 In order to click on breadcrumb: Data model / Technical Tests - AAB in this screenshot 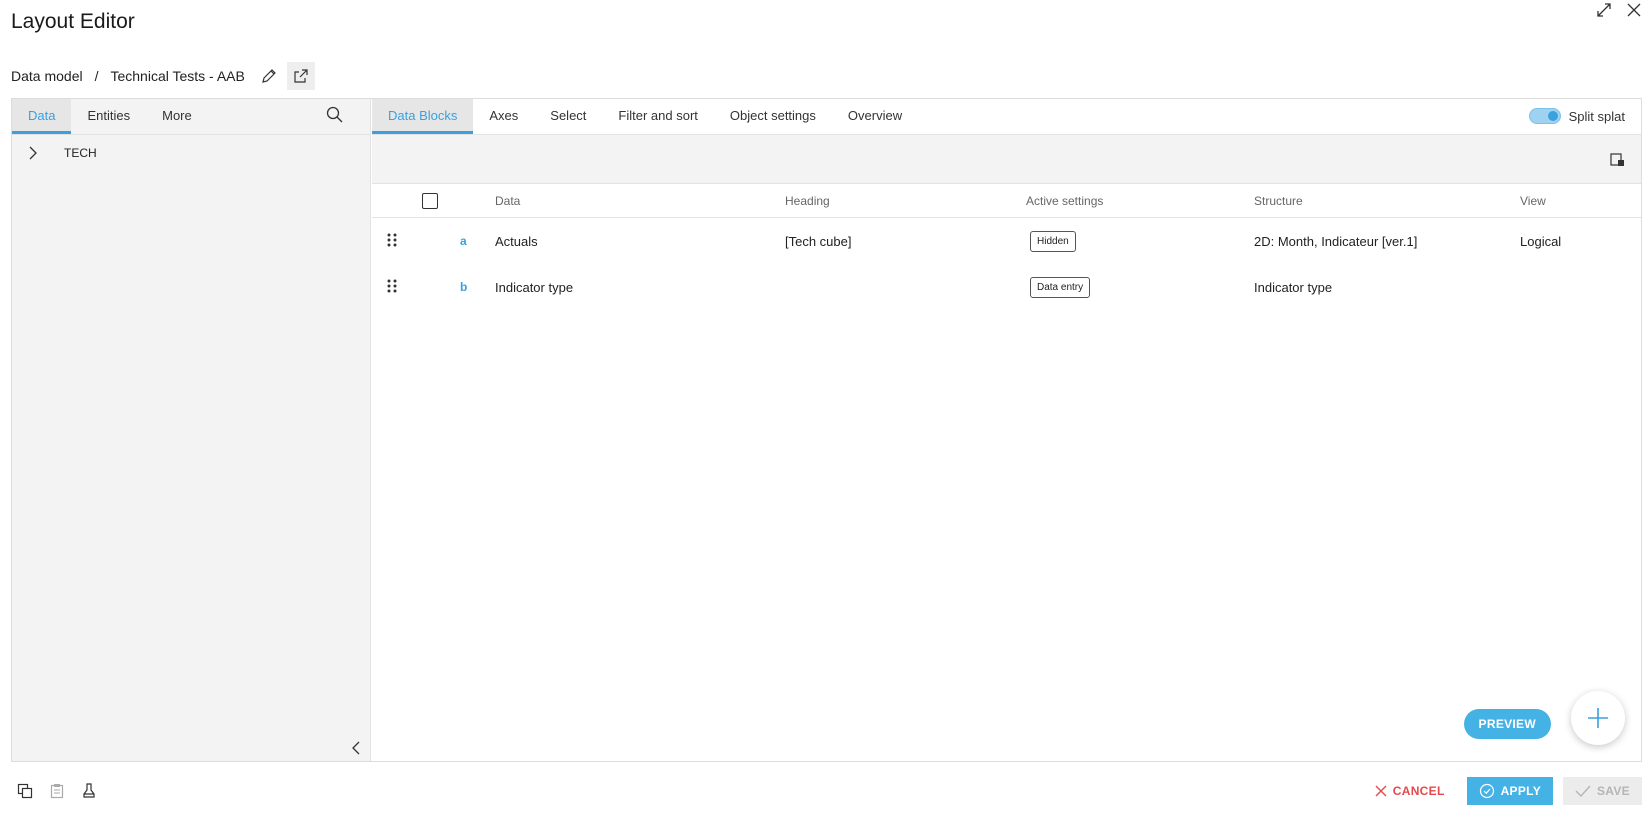, I will do `click(163, 76)`.